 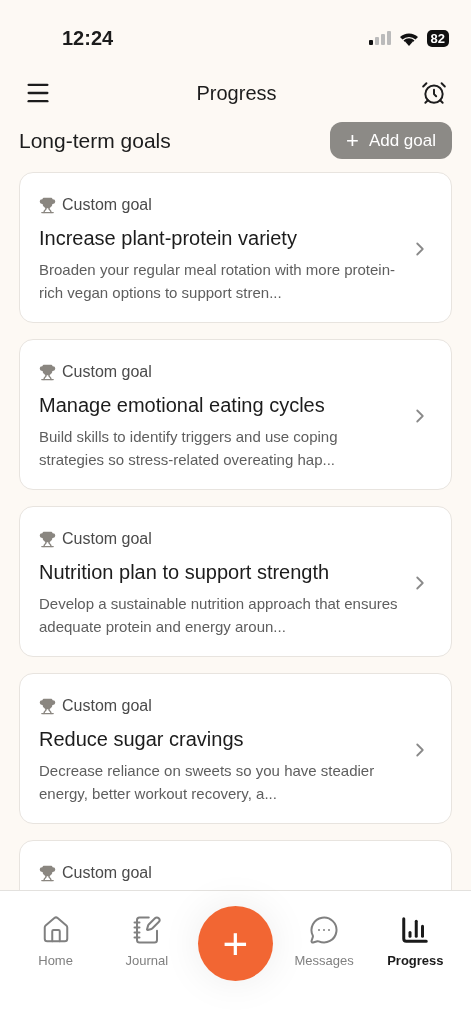 What do you see at coordinates (415, 930) in the screenshot?
I see `progress-icon` at bounding box center [415, 930].